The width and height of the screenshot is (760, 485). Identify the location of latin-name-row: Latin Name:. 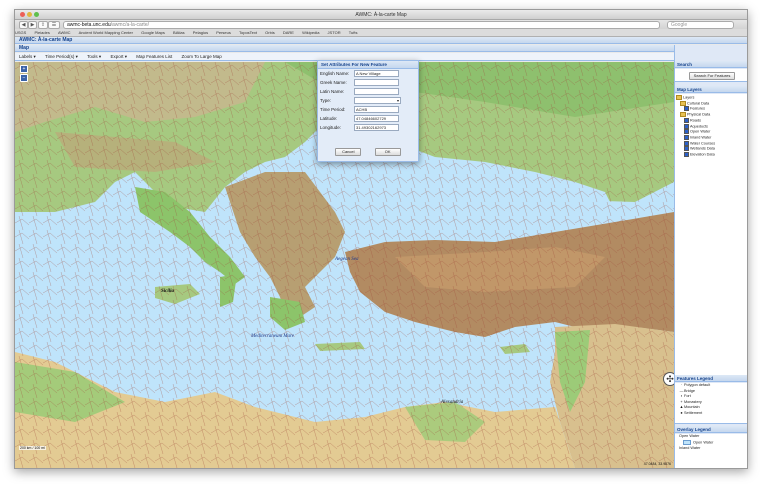
(368, 91).